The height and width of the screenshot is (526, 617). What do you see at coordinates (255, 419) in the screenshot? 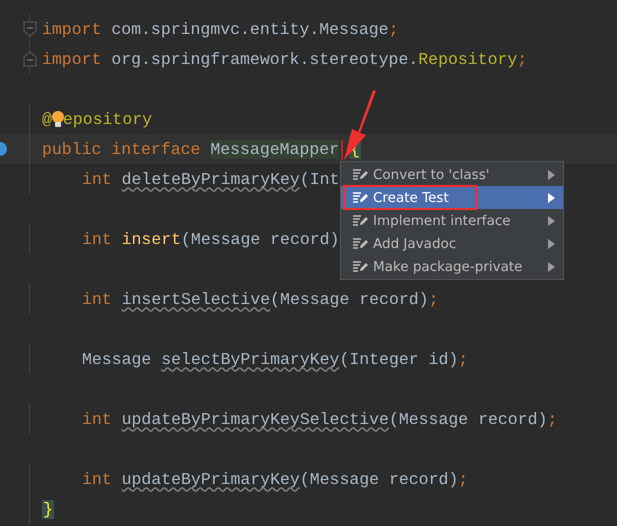
I see `method-name: updateByPrimaryKeySelective` at bounding box center [255, 419].